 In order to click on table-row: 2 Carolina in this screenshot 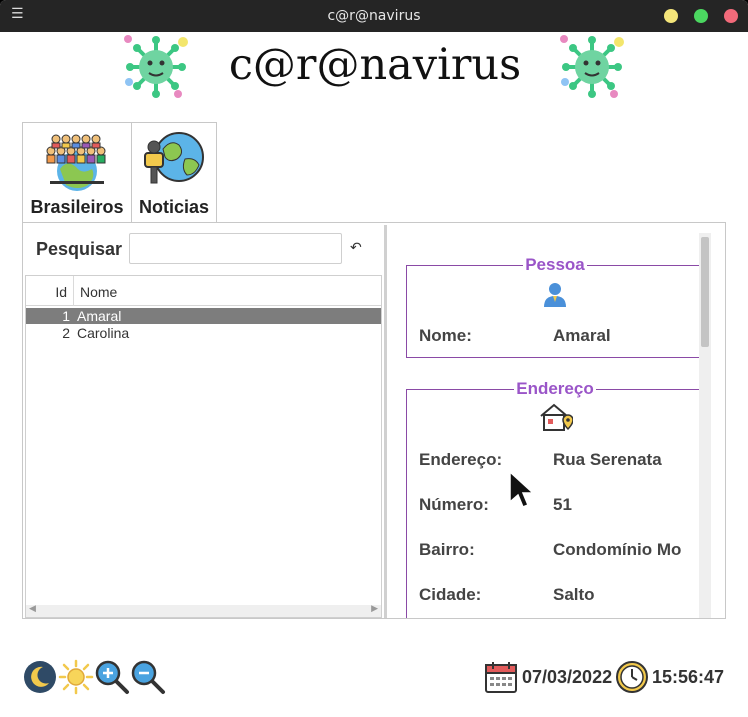, I will do `click(203, 333)`.